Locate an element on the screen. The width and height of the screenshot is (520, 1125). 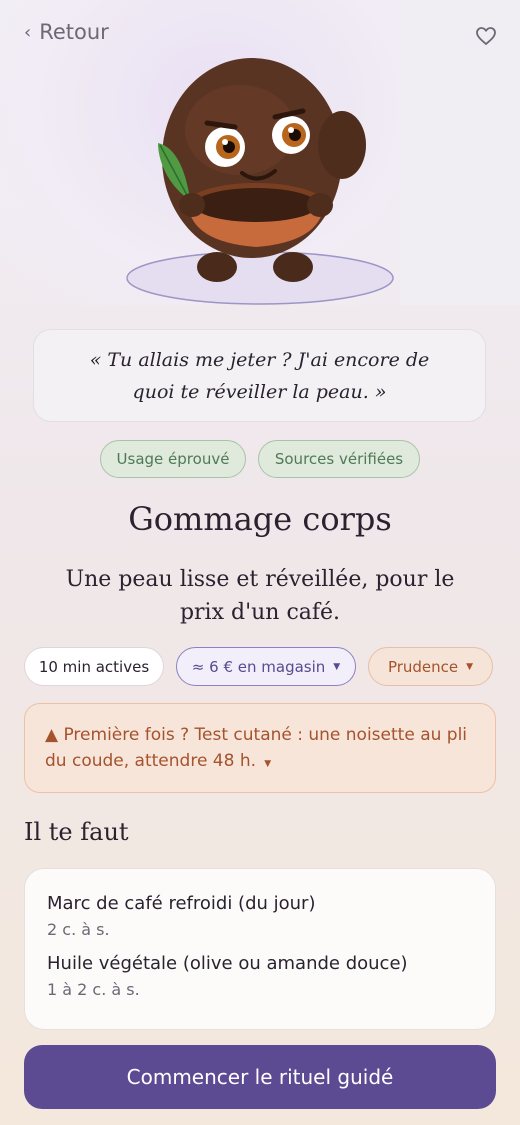
page-title: Gommage corps is located at coordinates (260, 519).